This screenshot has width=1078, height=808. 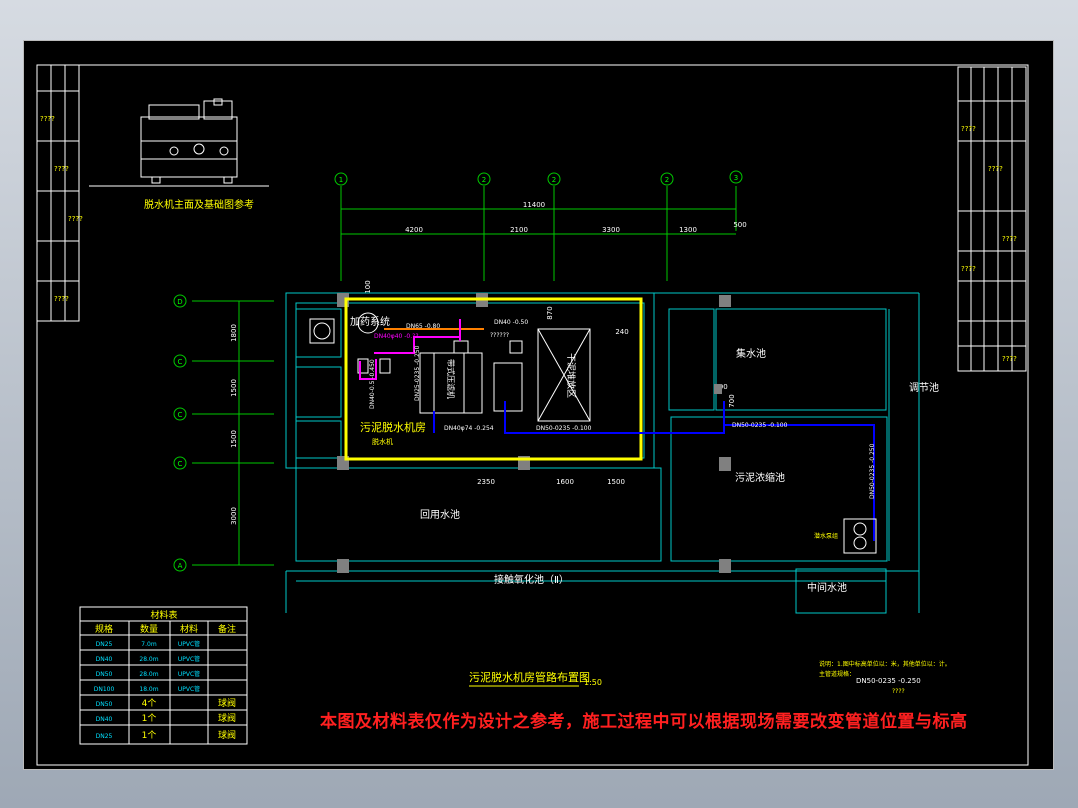 What do you see at coordinates (163, 615) in the screenshot?
I see `material-table-title: 材料表` at bounding box center [163, 615].